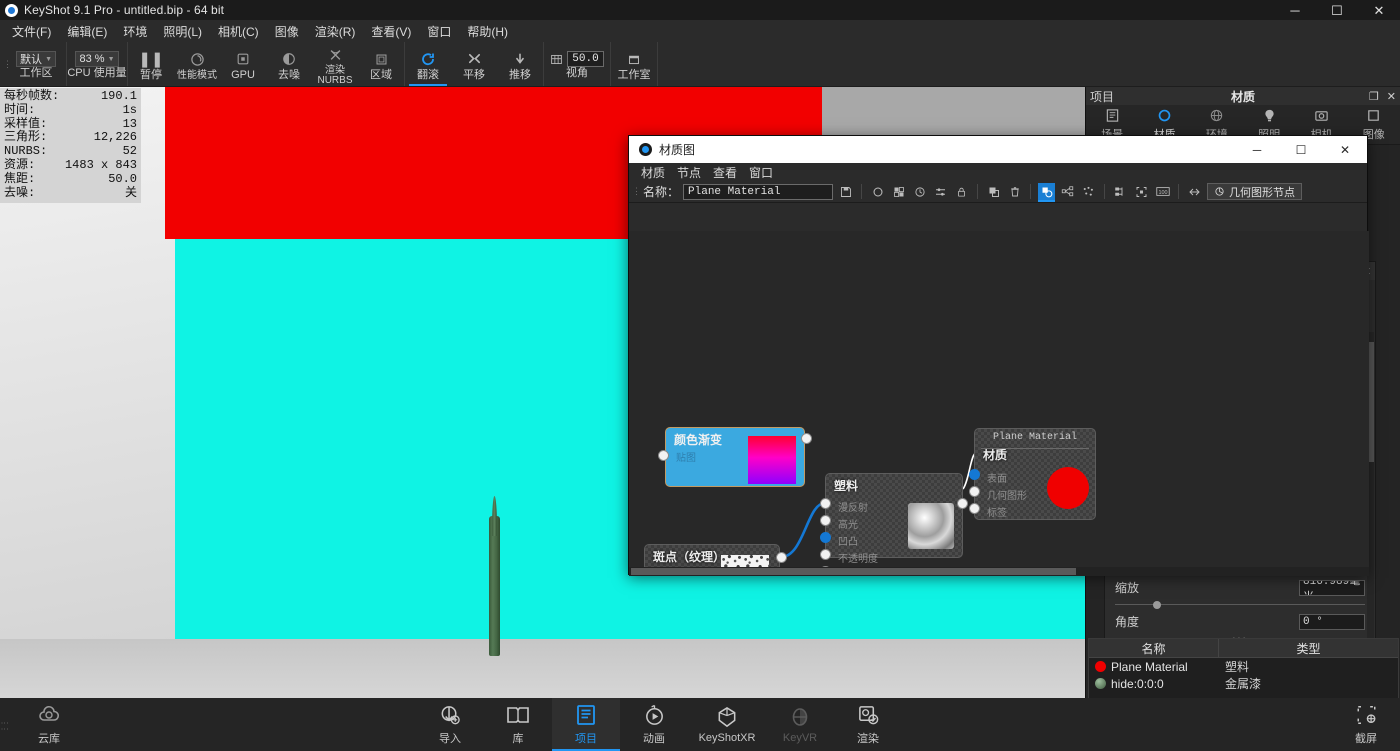 This screenshot has width=1400, height=751. What do you see at coordinates (825, 520) in the screenshot?
I see `node-input-port-specular` at bounding box center [825, 520].